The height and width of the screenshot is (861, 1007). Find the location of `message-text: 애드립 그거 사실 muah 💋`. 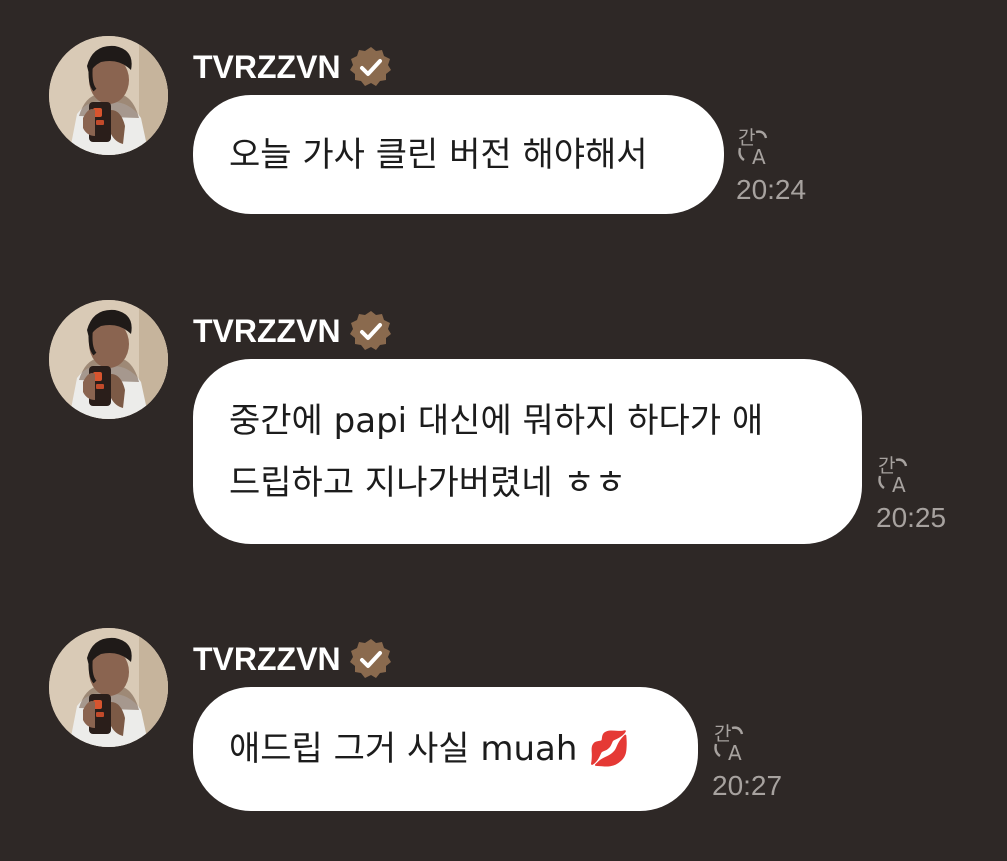

message-text: 애드립 그거 사실 muah 💋 is located at coordinates (430, 749).